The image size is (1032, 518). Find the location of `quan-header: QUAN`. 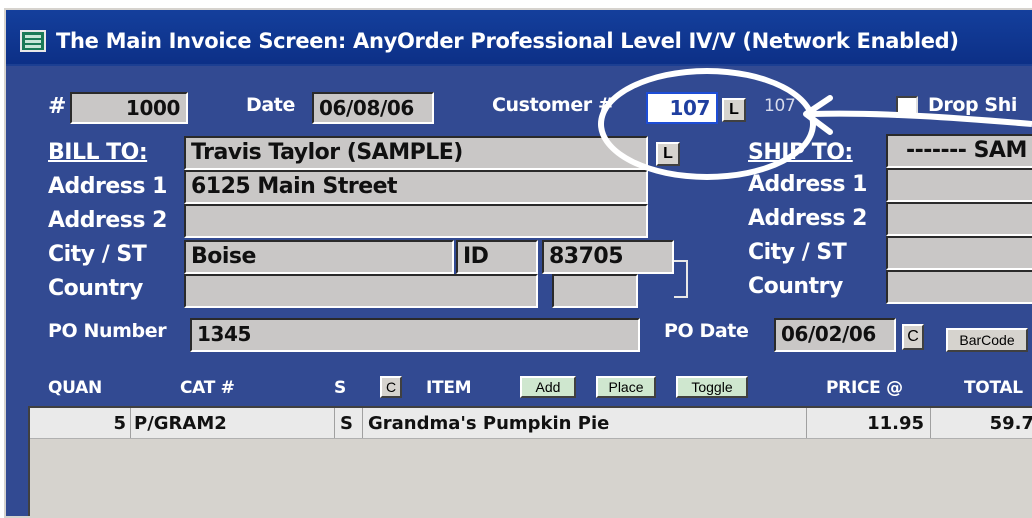

quan-header: QUAN is located at coordinates (75, 388).